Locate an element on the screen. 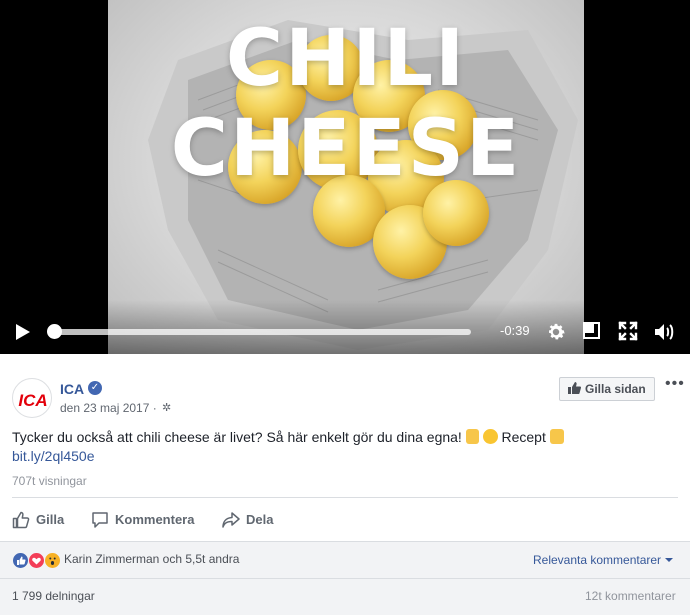  pointing-down-emoji-icon is located at coordinates (472, 436).